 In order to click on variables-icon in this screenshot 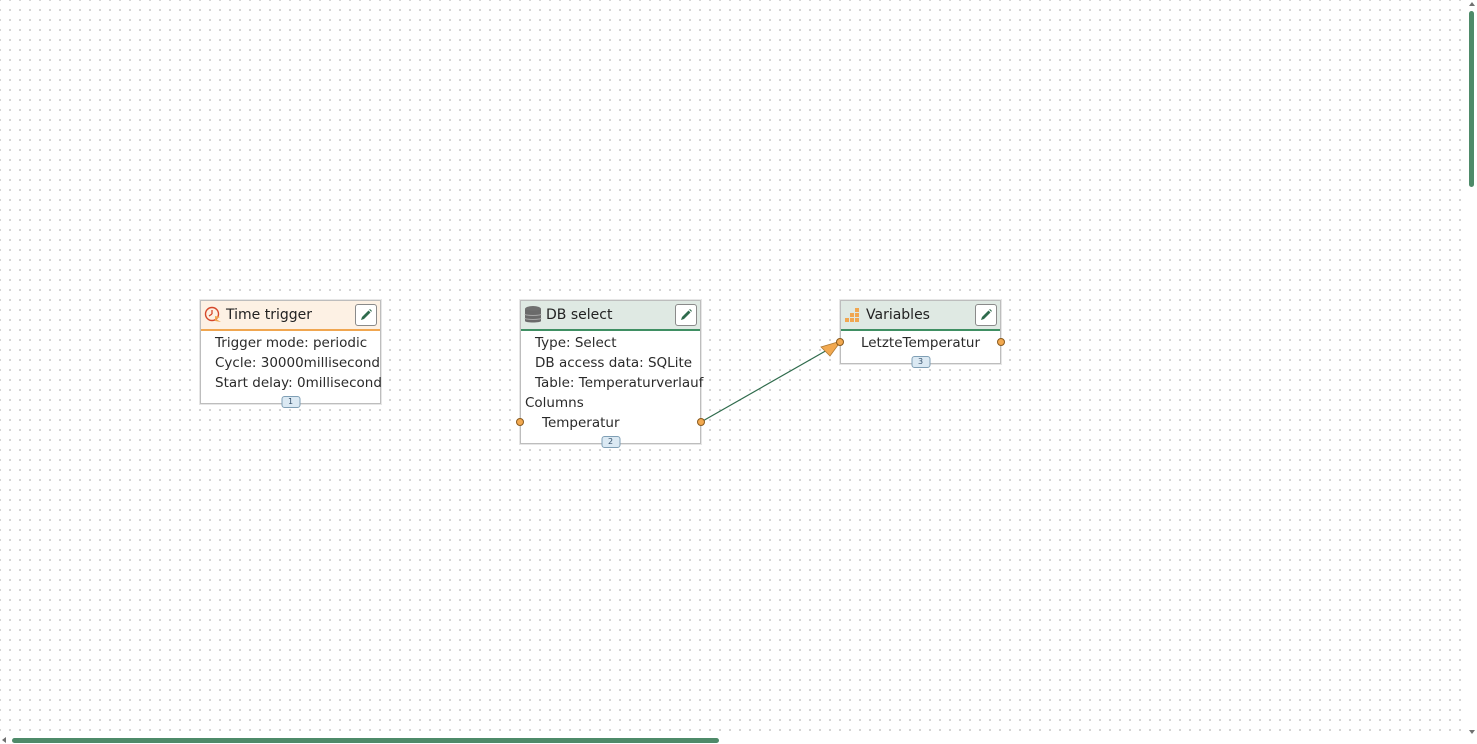, I will do `click(853, 315)`.